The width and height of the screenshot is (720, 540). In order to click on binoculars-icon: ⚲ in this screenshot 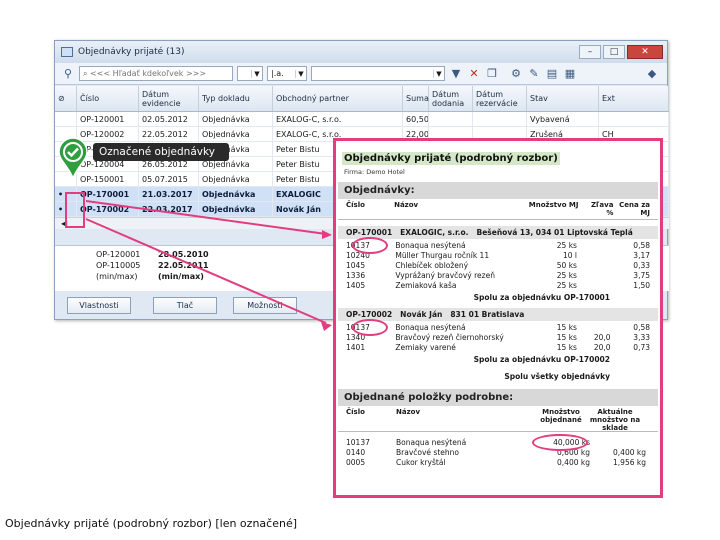, I will do `click(68, 74)`.